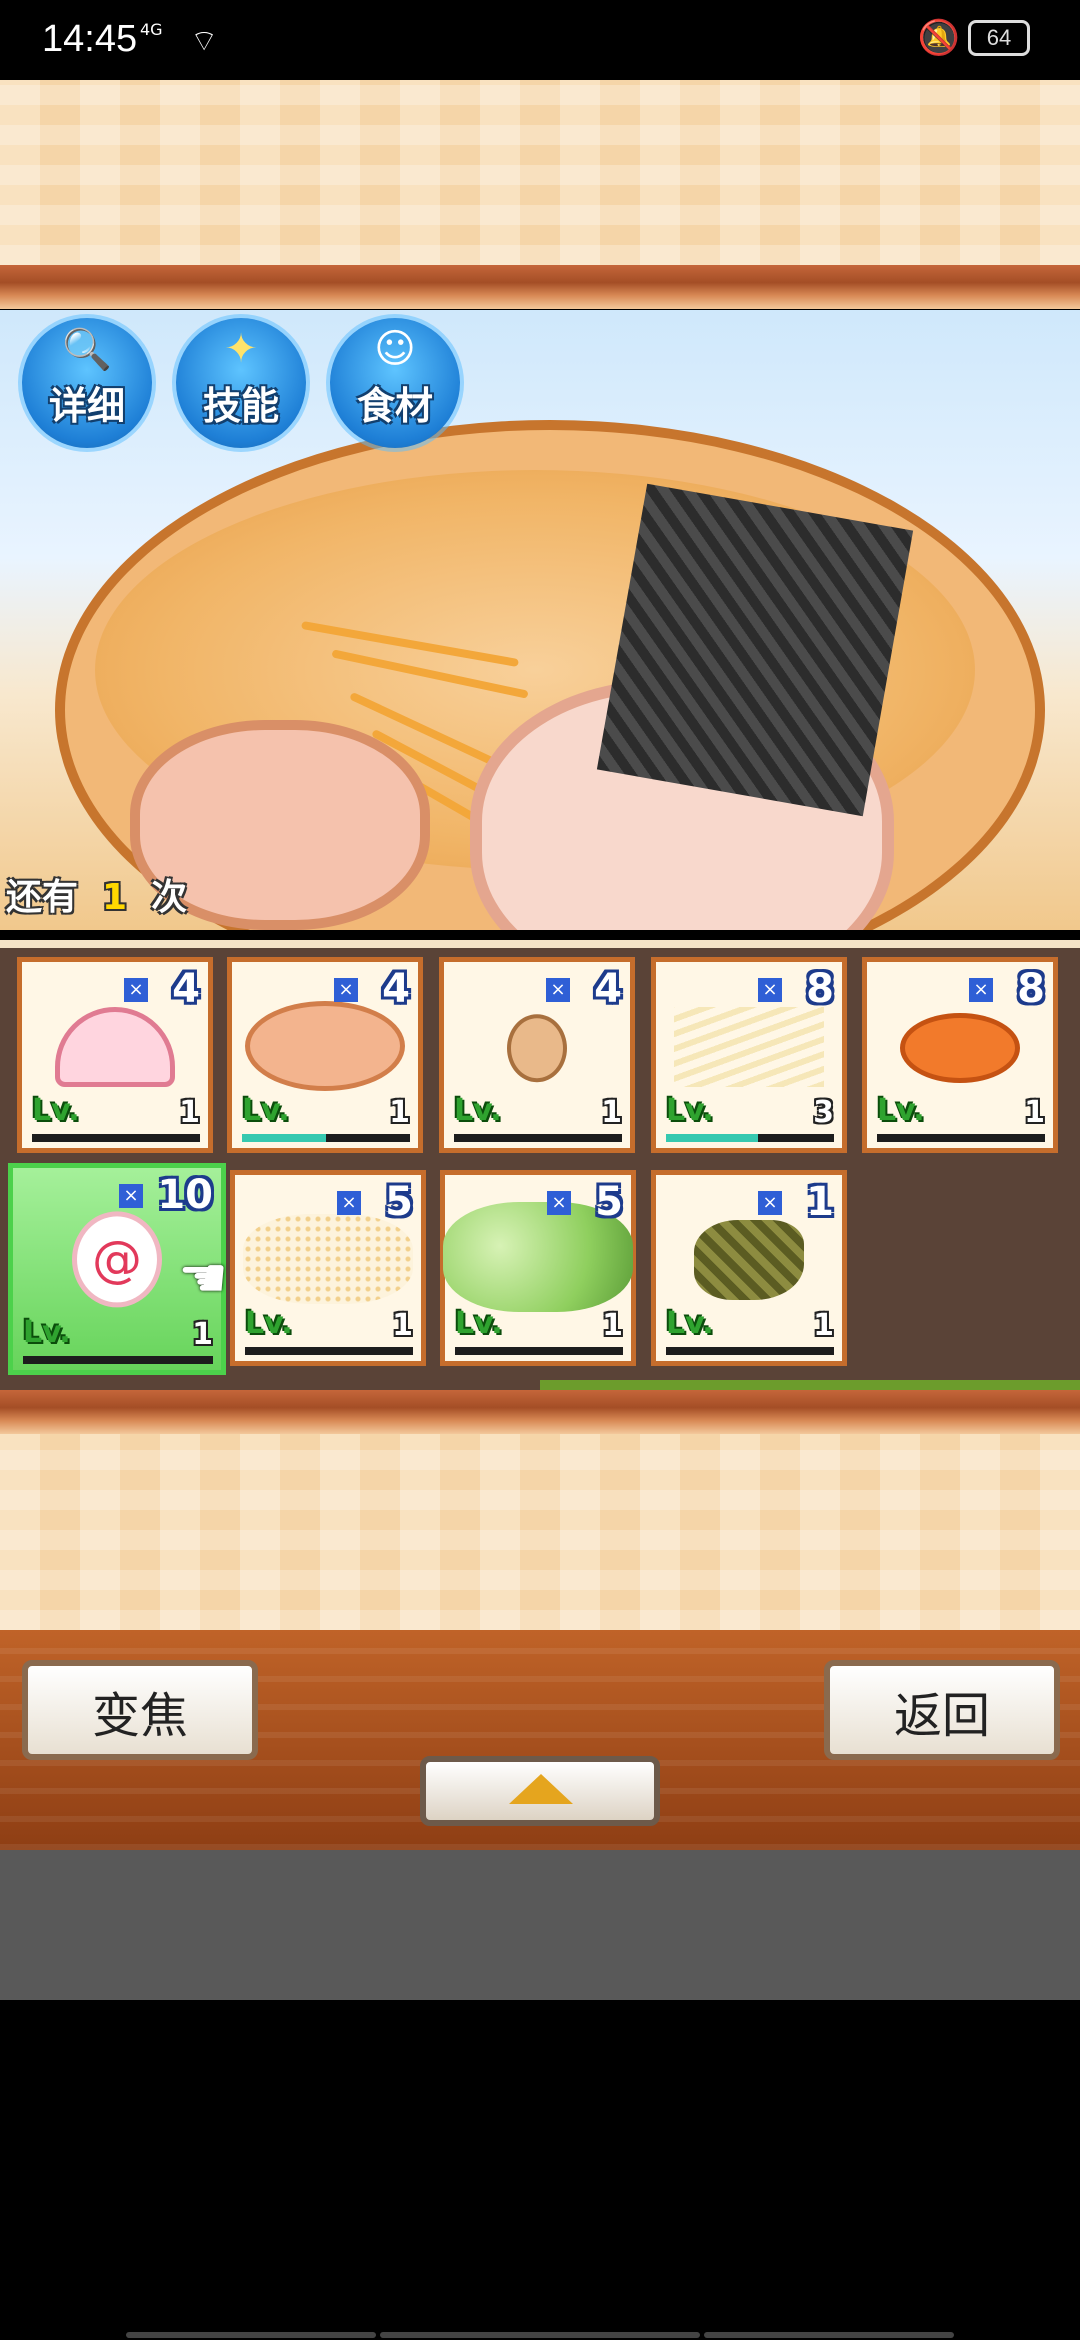 The height and width of the screenshot is (2340, 1080). What do you see at coordinates (820, 1202) in the screenshot?
I see `ingredient-count: 1` at bounding box center [820, 1202].